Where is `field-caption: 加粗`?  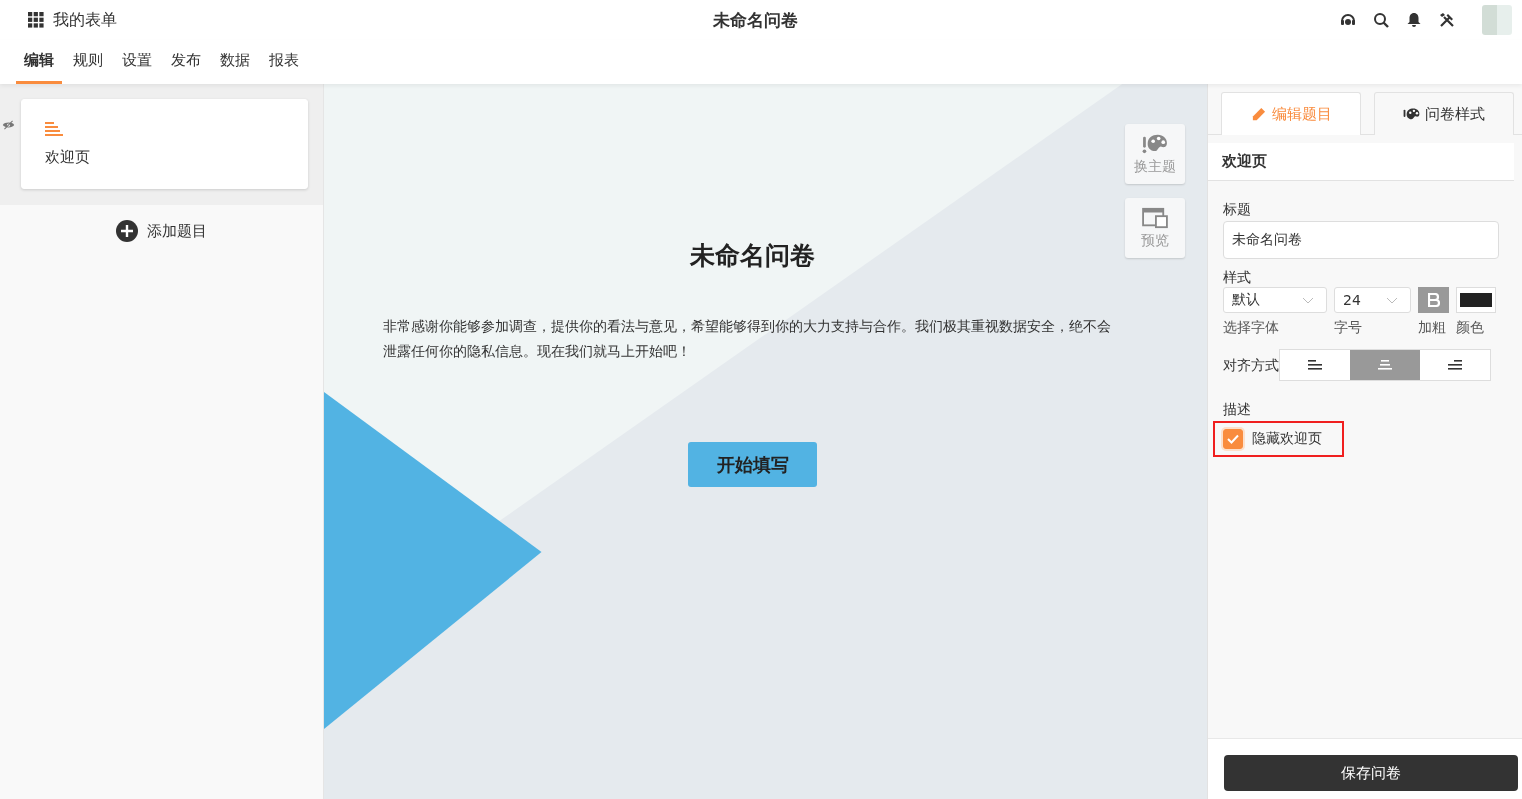 field-caption: 加粗 is located at coordinates (1432, 328).